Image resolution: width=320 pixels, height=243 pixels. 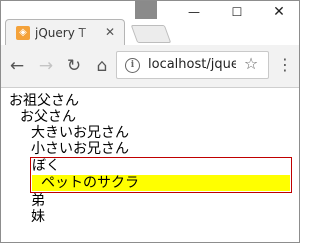 I want to click on tab-title-fade, so click(x=88, y=33).